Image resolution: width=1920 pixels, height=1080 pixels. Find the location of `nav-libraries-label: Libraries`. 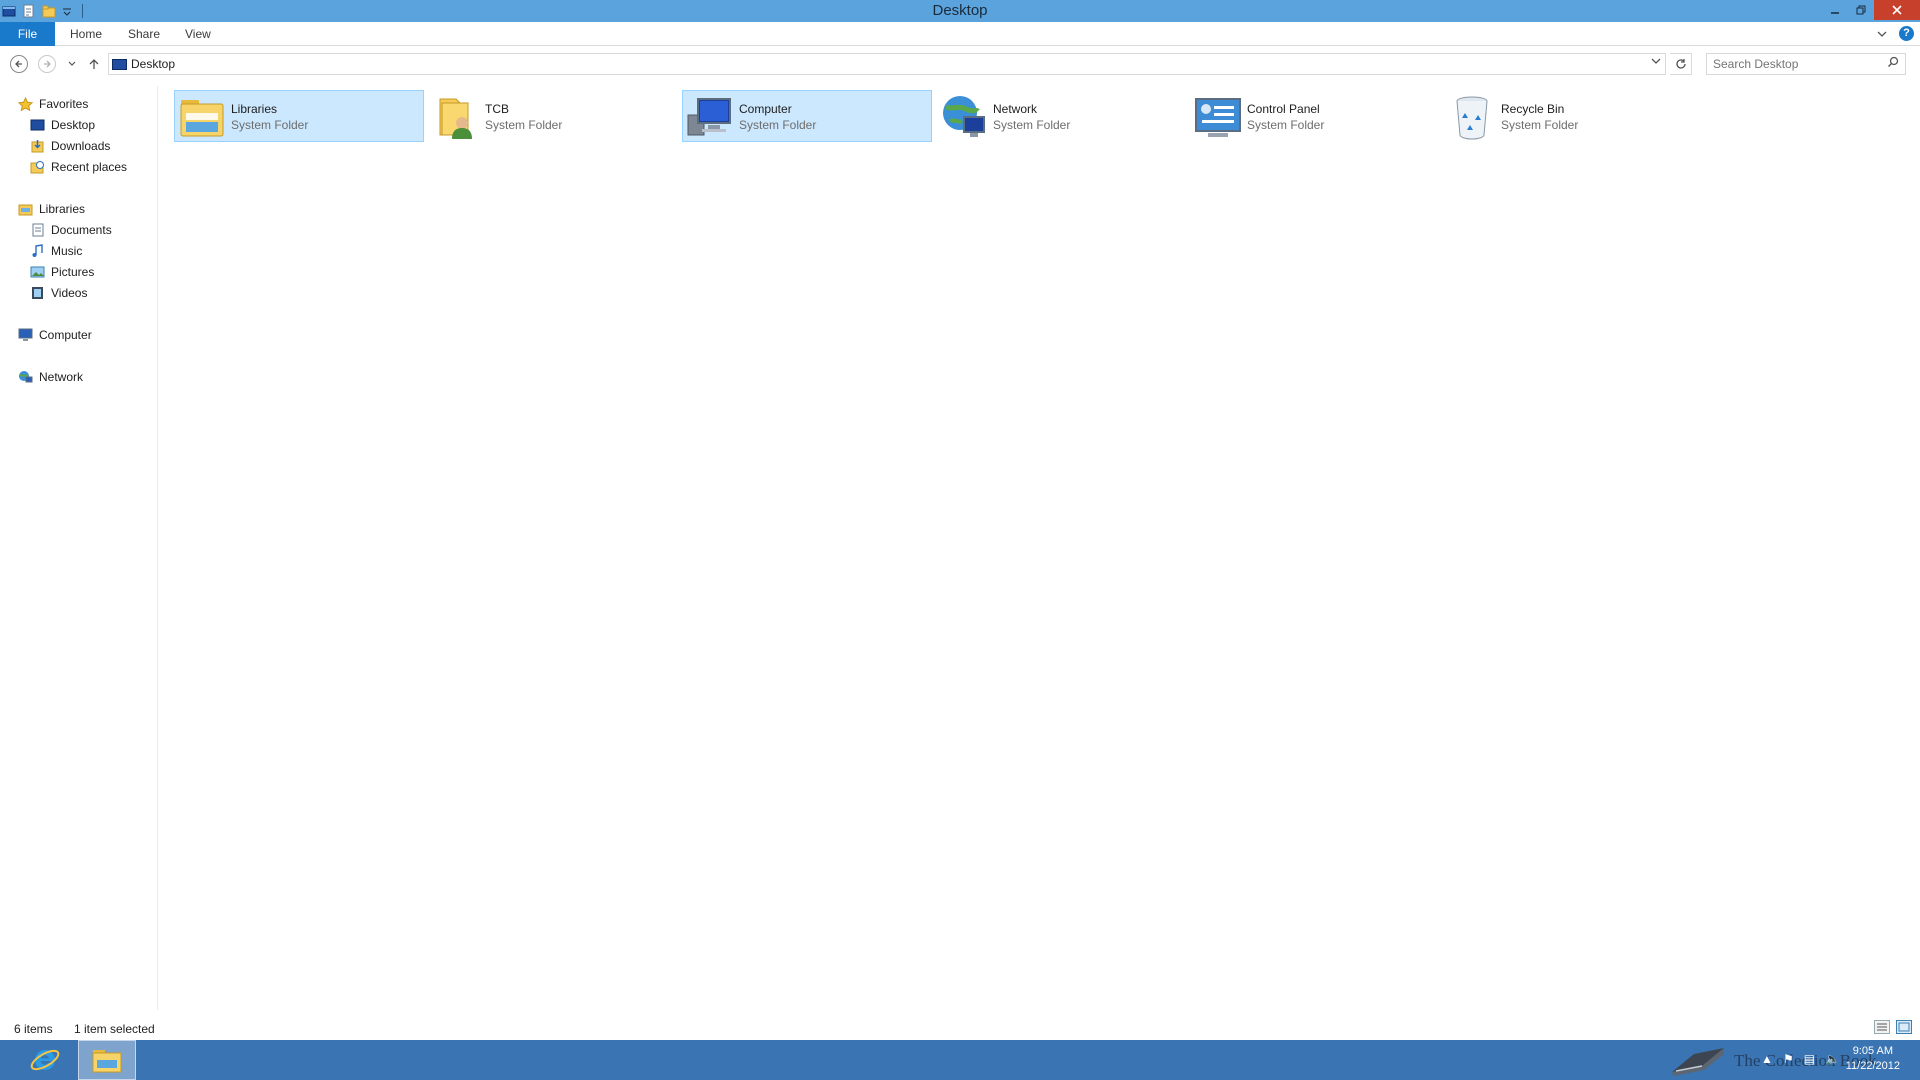

nav-libraries-label: Libraries is located at coordinates (62, 209).